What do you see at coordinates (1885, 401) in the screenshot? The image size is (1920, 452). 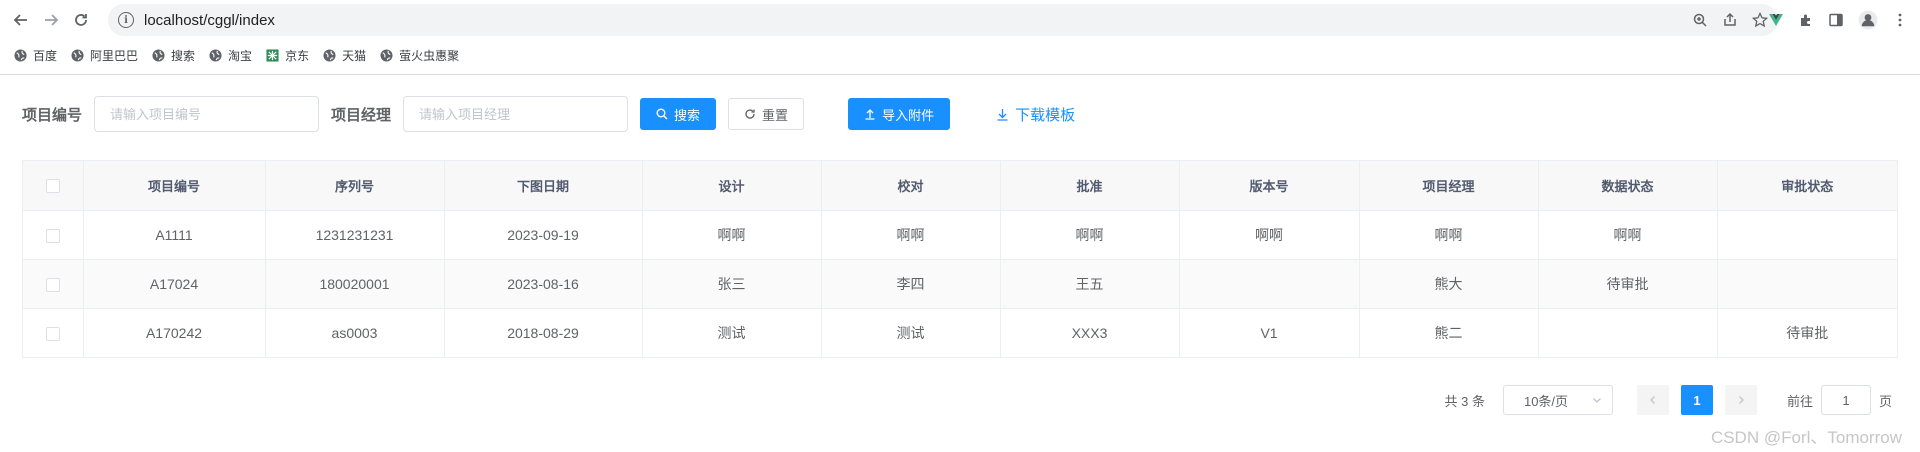 I see `goto-suffix: 页` at bounding box center [1885, 401].